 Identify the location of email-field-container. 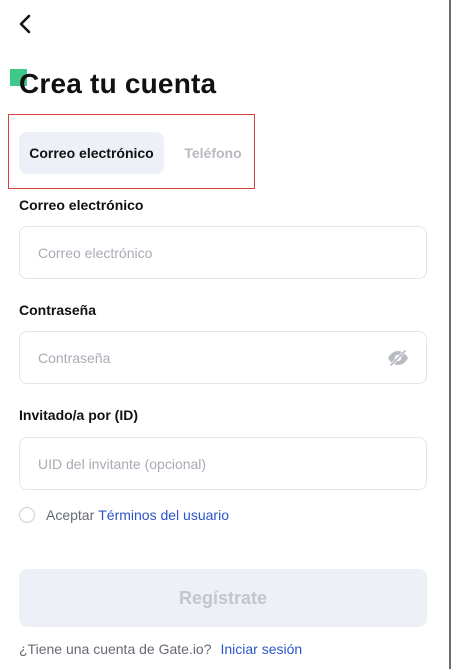
(223, 252).